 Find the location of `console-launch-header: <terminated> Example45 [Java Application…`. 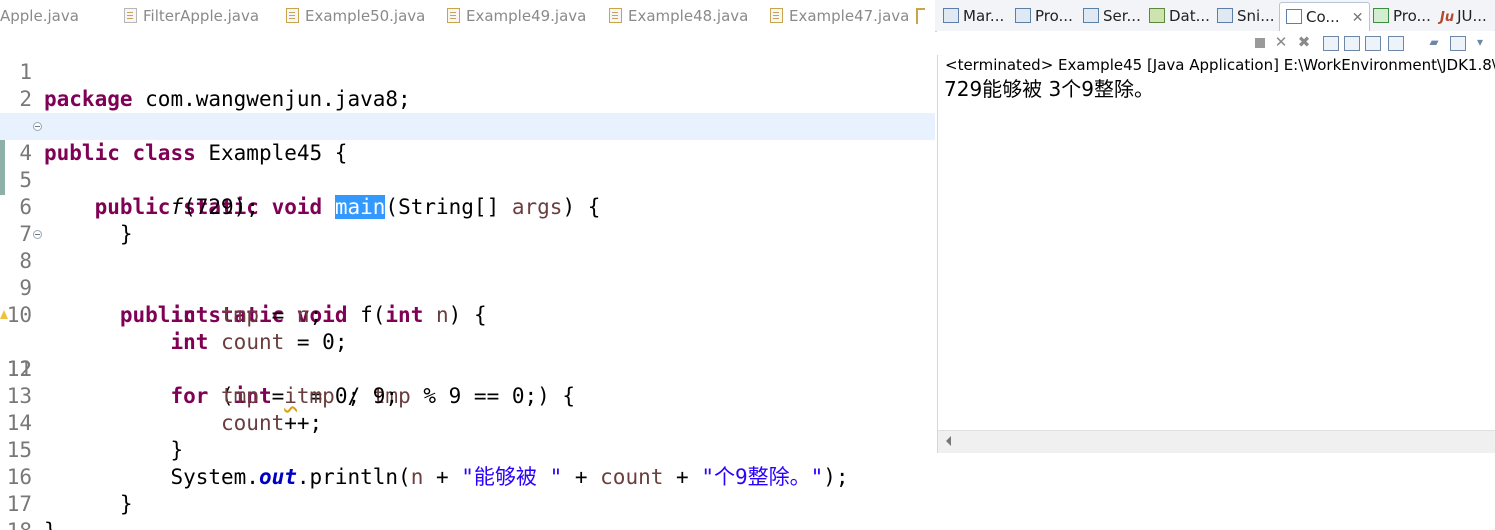

console-launch-header: <terminated> Example45 [Java Application… is located at coordinates (1220, 65).